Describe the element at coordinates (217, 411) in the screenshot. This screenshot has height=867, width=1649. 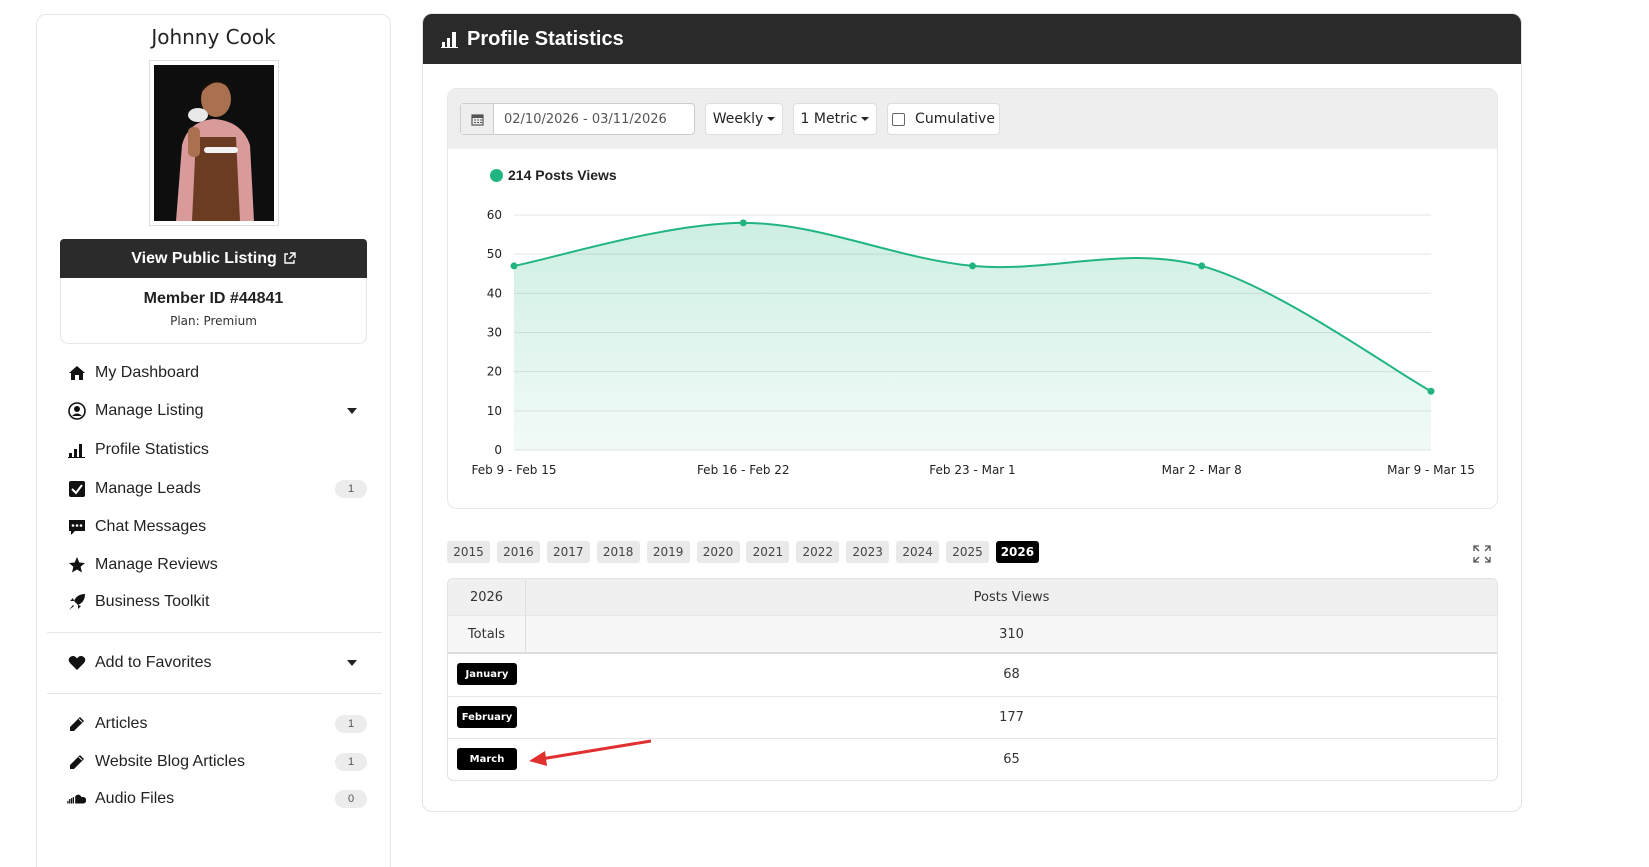
I see `sidebar-item-manage-listing: Manage Listing` at that location.